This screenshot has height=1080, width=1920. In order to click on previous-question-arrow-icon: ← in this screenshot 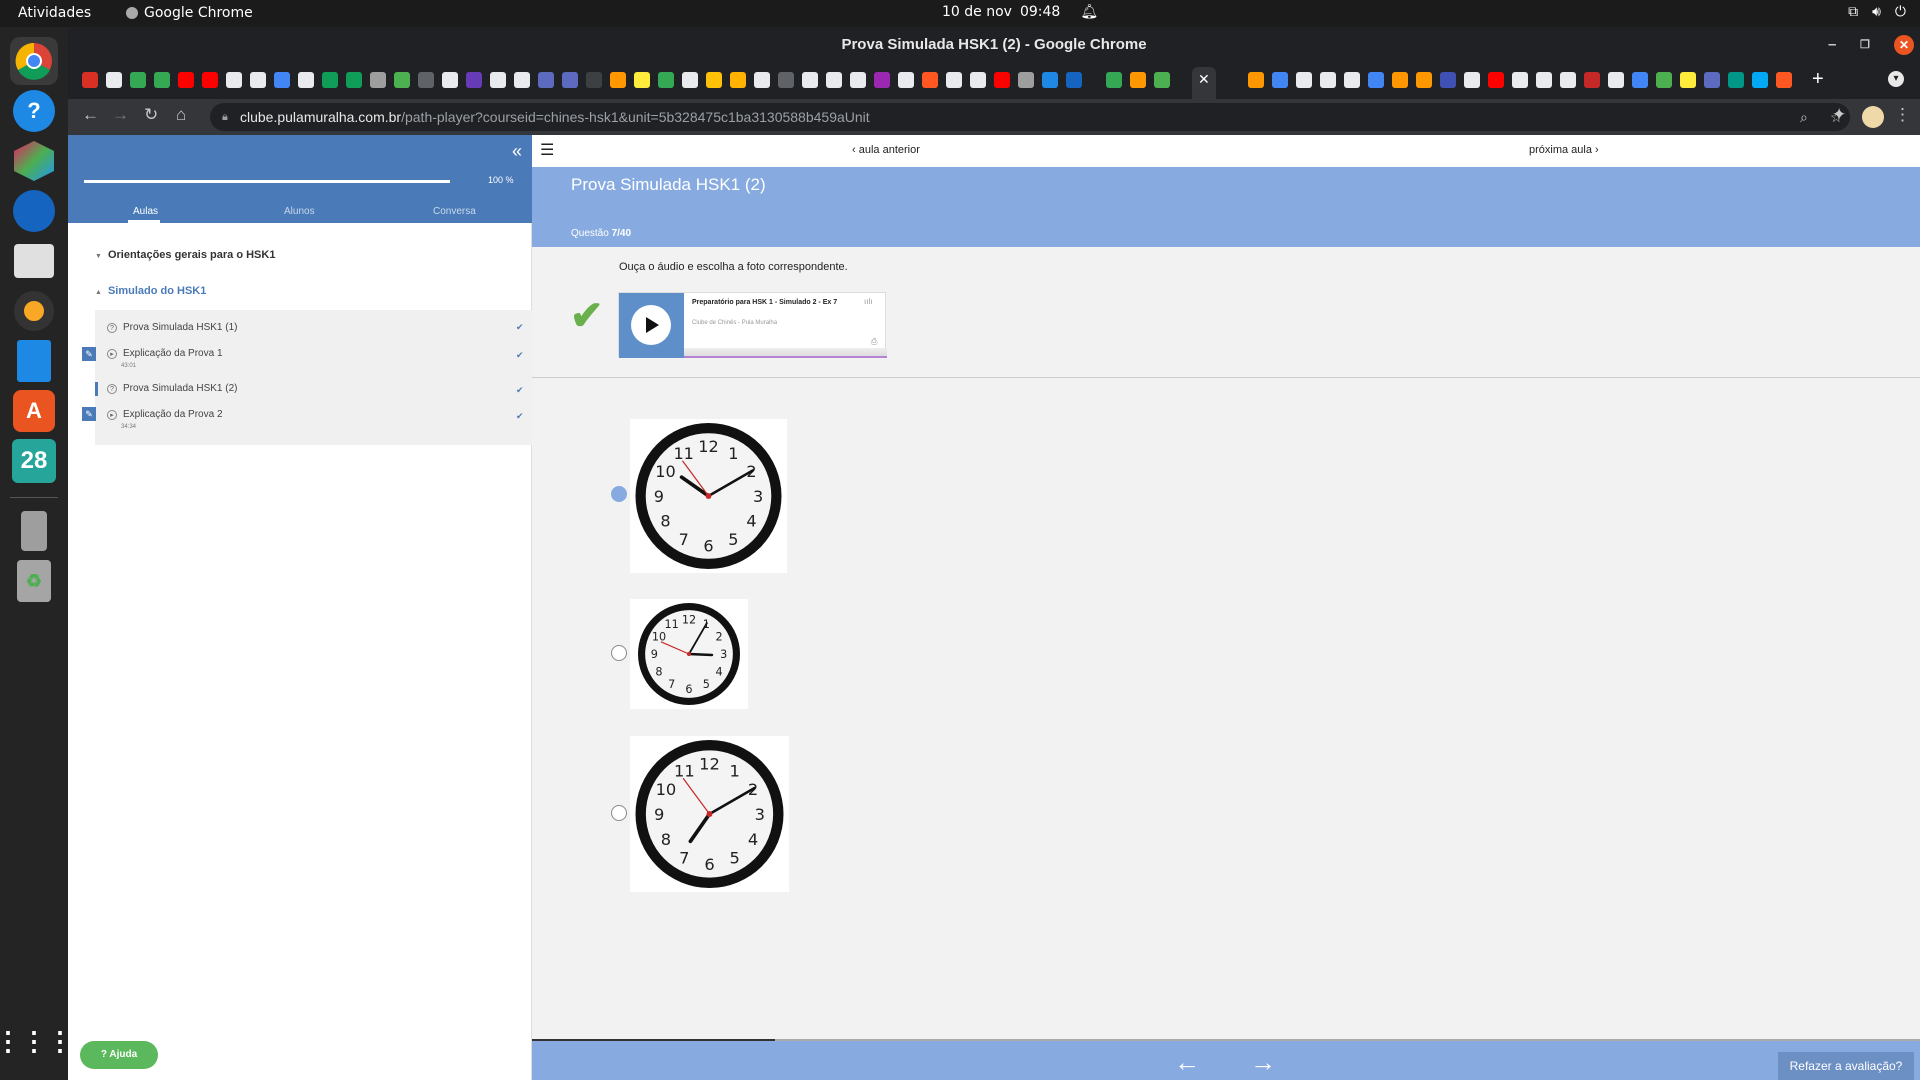, I will do `click(1187, 1062)`.